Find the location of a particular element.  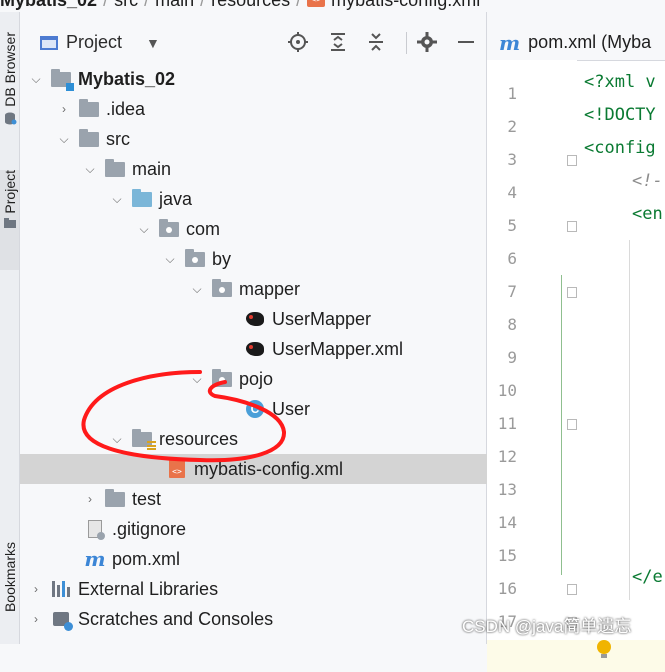

watermark: CSDN @java简单遗忘 is located at coordinates (547, 626).